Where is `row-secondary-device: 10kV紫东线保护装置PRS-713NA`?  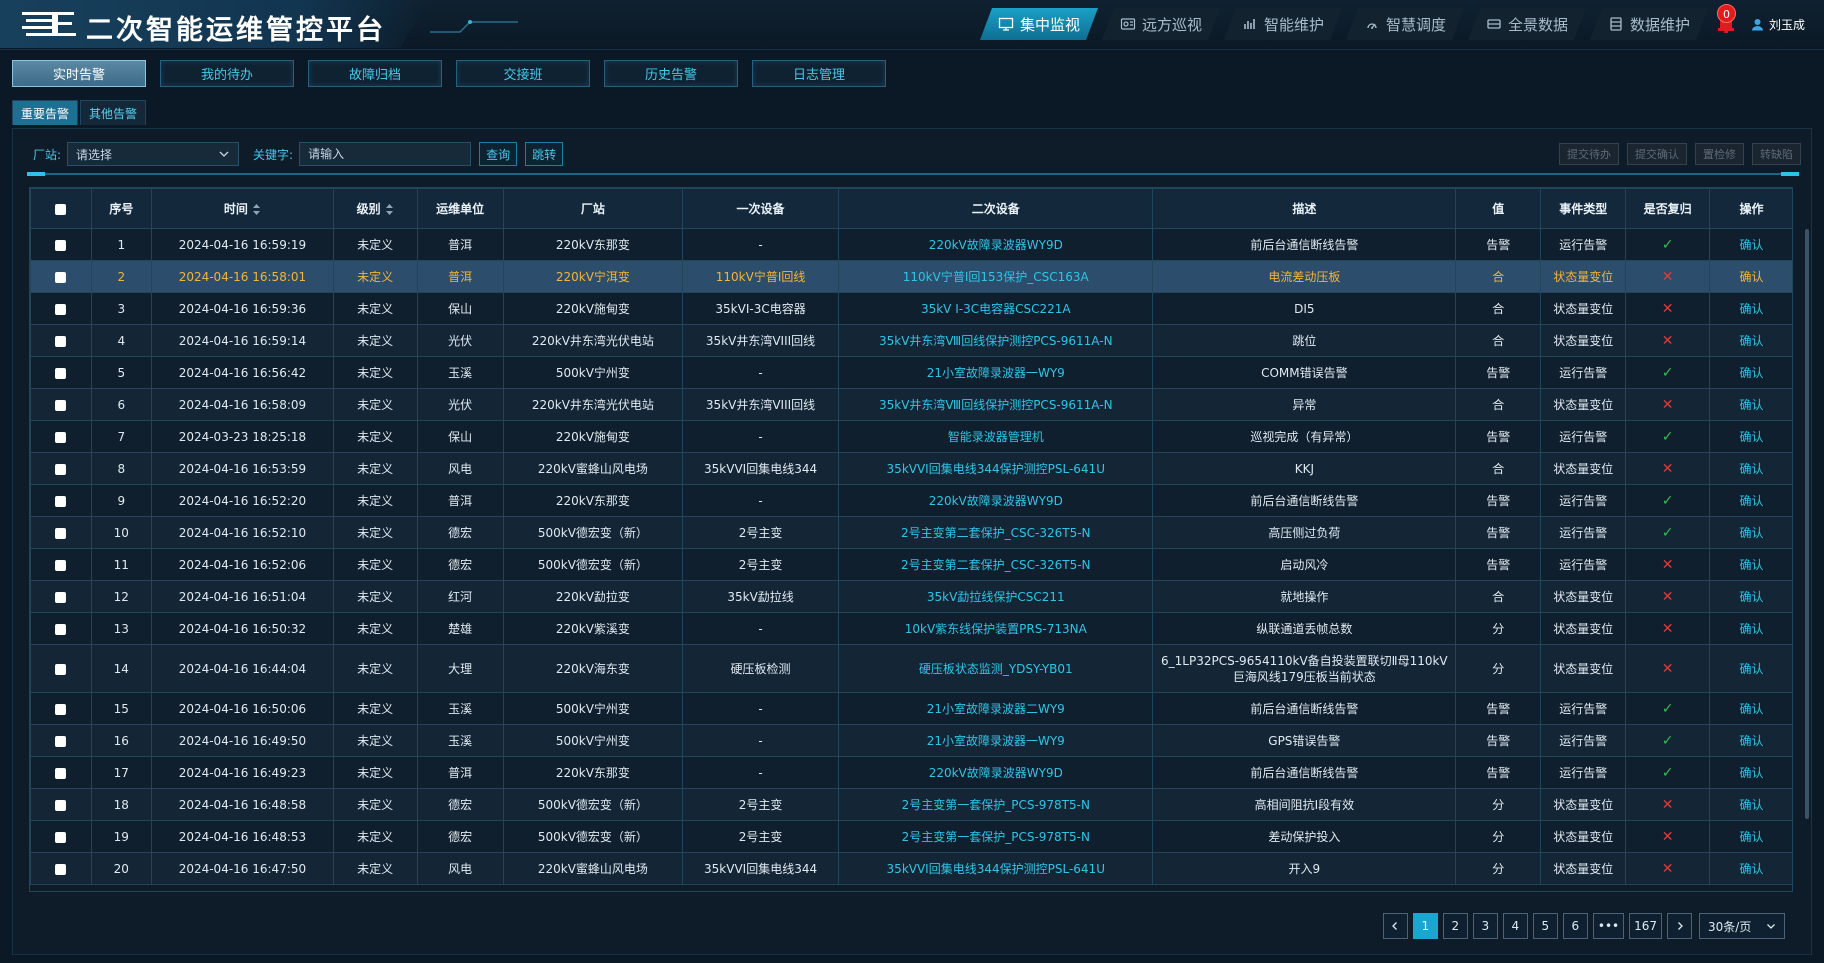
row-secondary-device: 10kV紫东线保护装置PRS-713NA is located at coordinates (996, 628).